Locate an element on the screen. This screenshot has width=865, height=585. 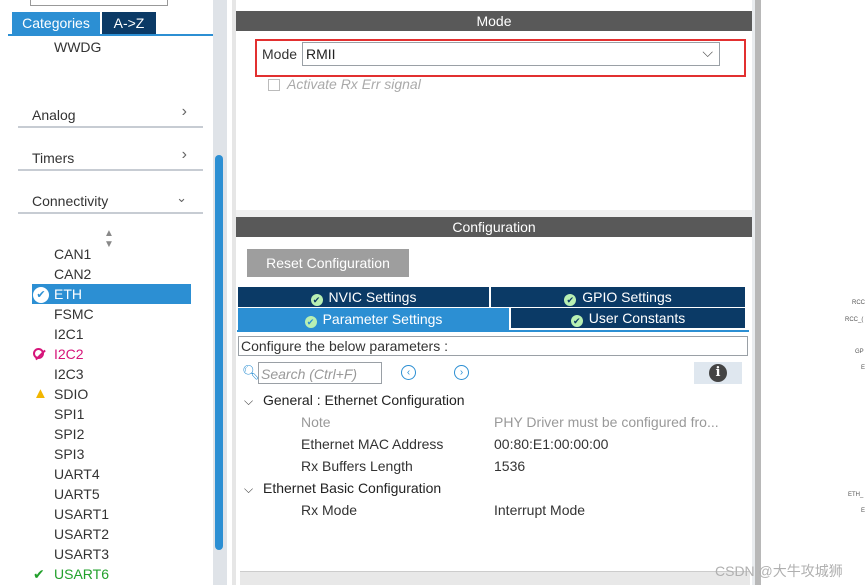
sidebar-scroll-thumb is located at coordinates (219, 352).